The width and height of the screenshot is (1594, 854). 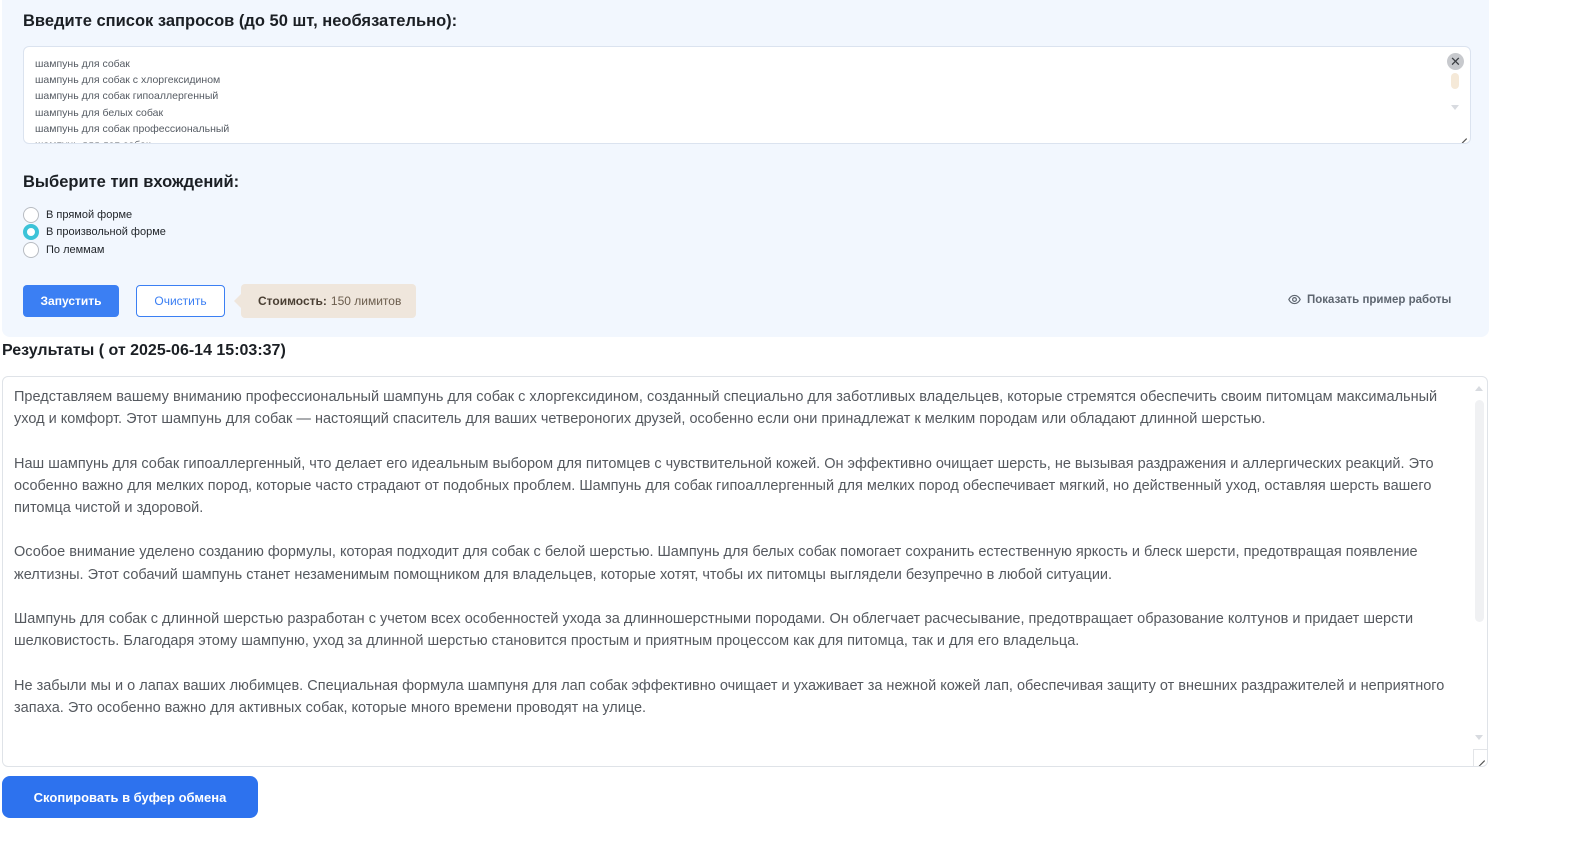 I want to click on results-scroll-down-icon, so click(x=1479, y=737).